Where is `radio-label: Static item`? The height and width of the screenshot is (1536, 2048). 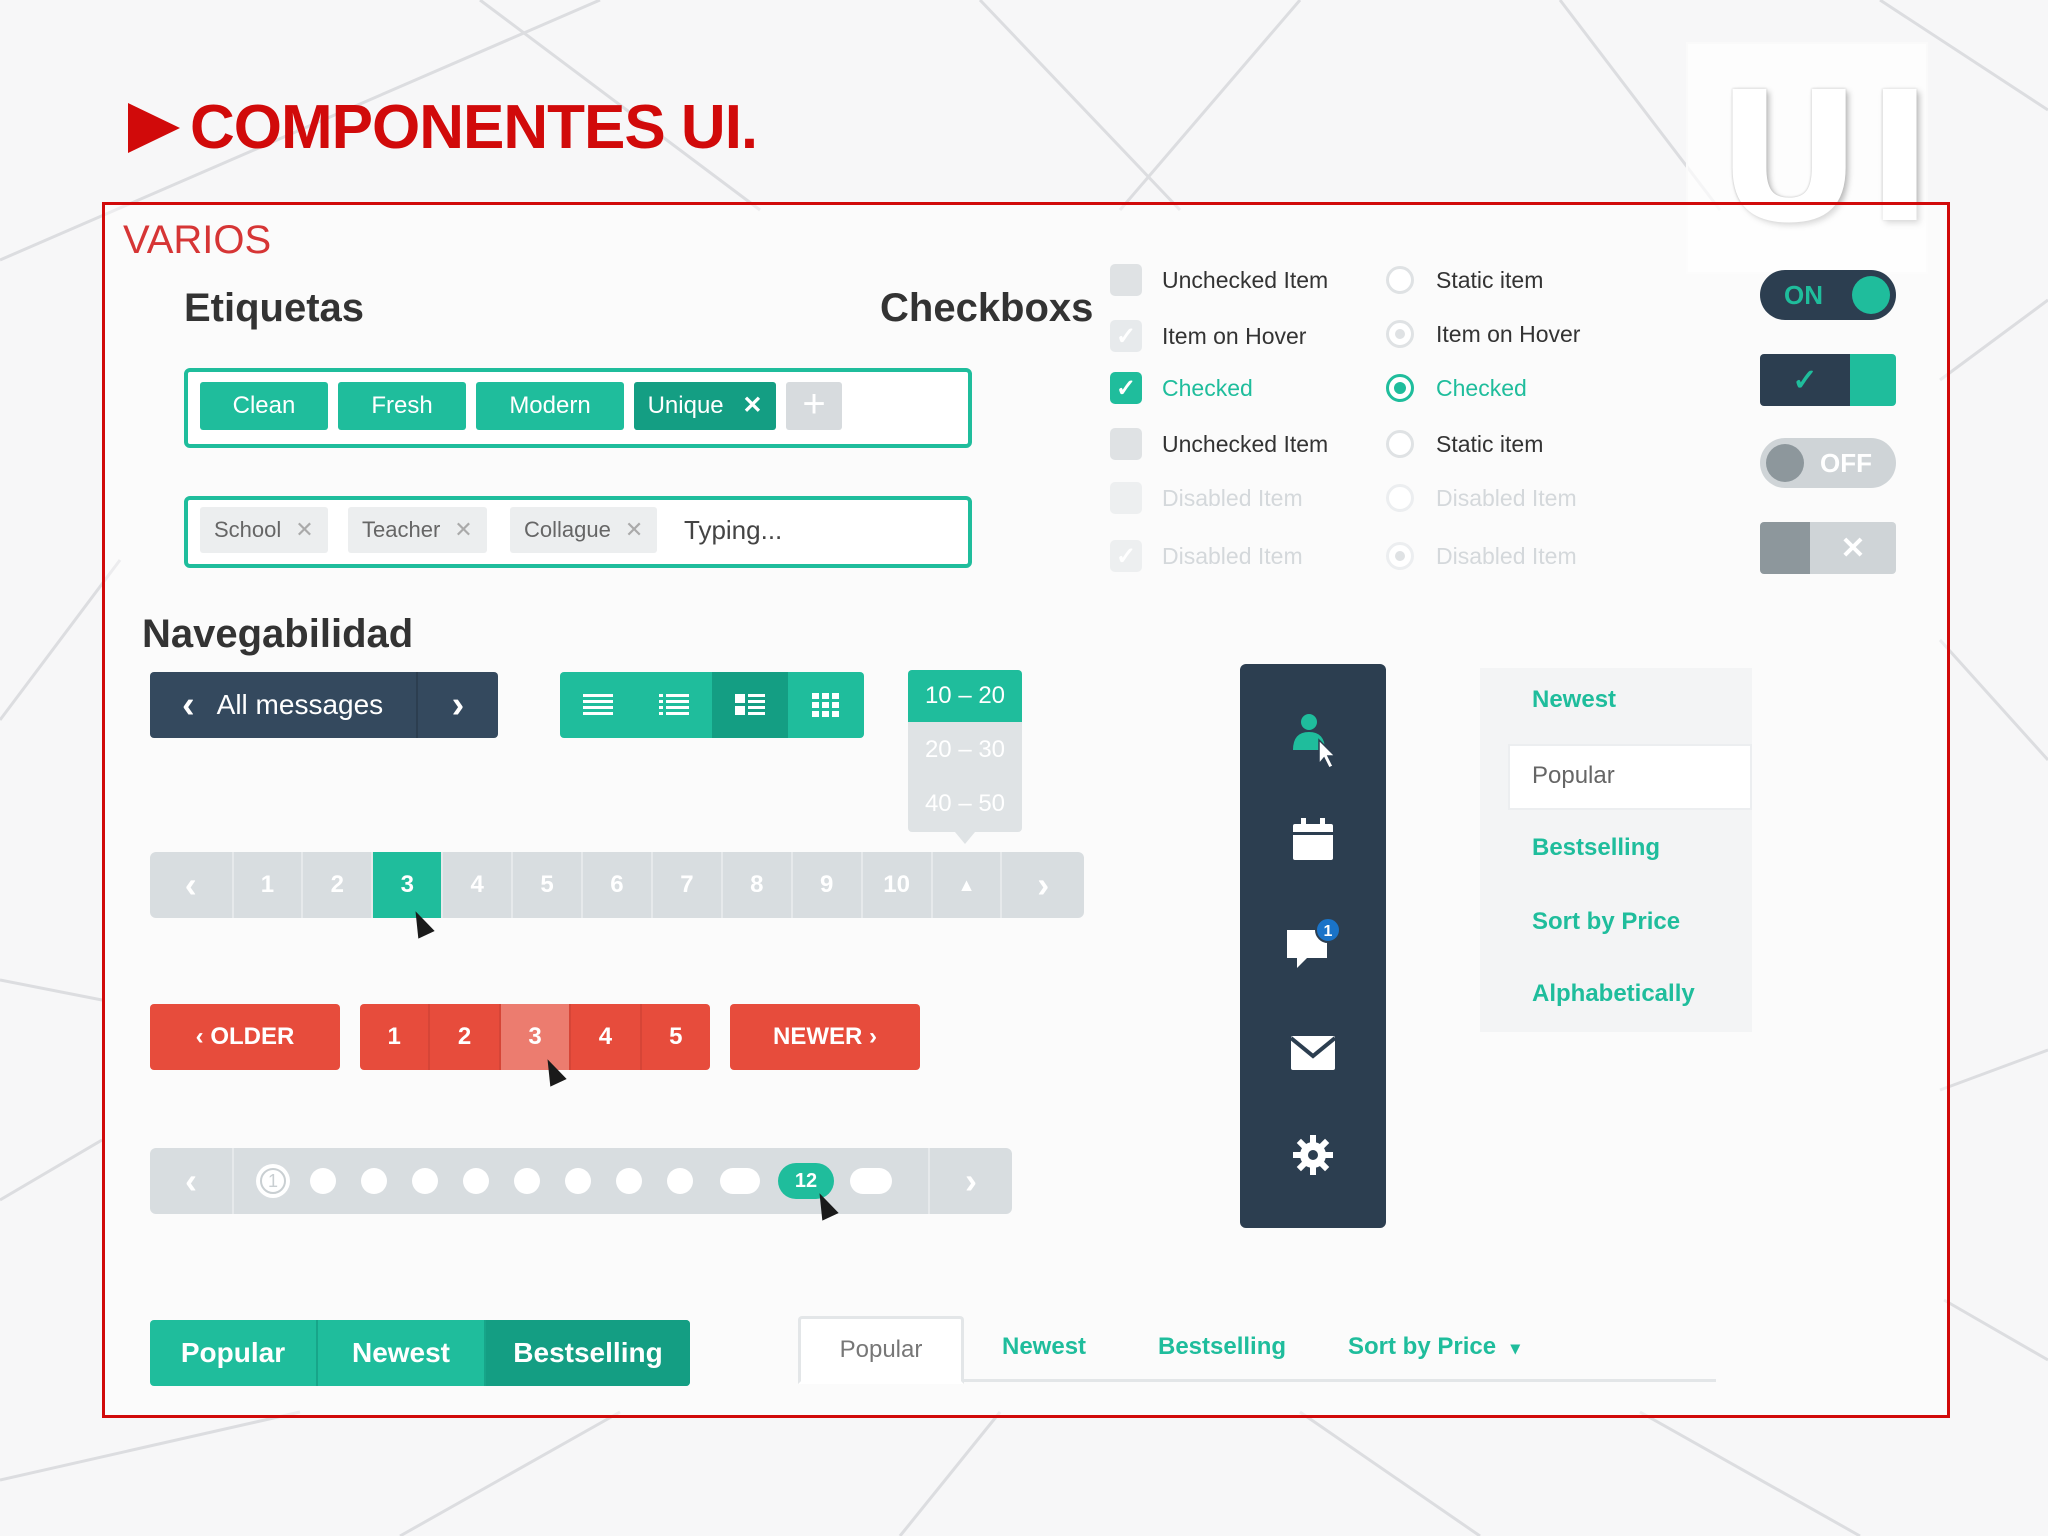
radio-label: Static item is located at coordinates (1490, 443).